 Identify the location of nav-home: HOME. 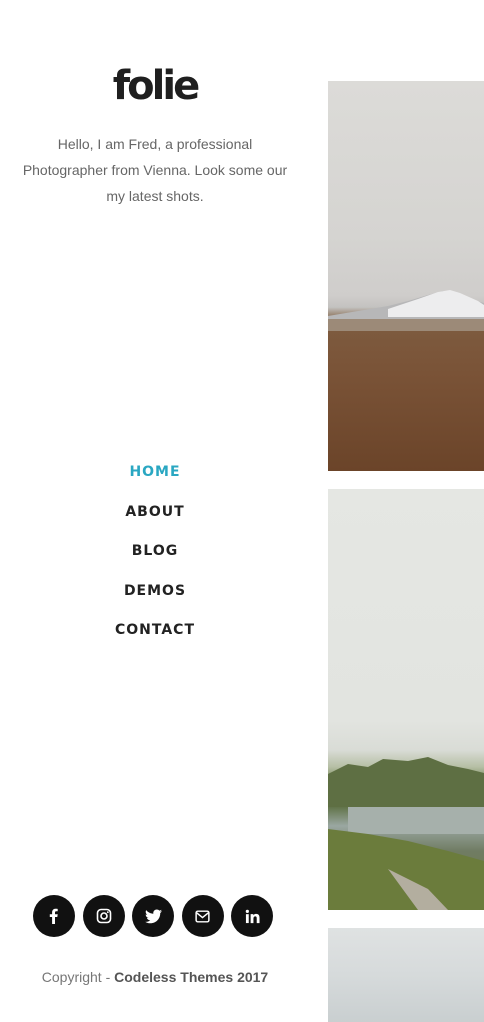
(155, 481).